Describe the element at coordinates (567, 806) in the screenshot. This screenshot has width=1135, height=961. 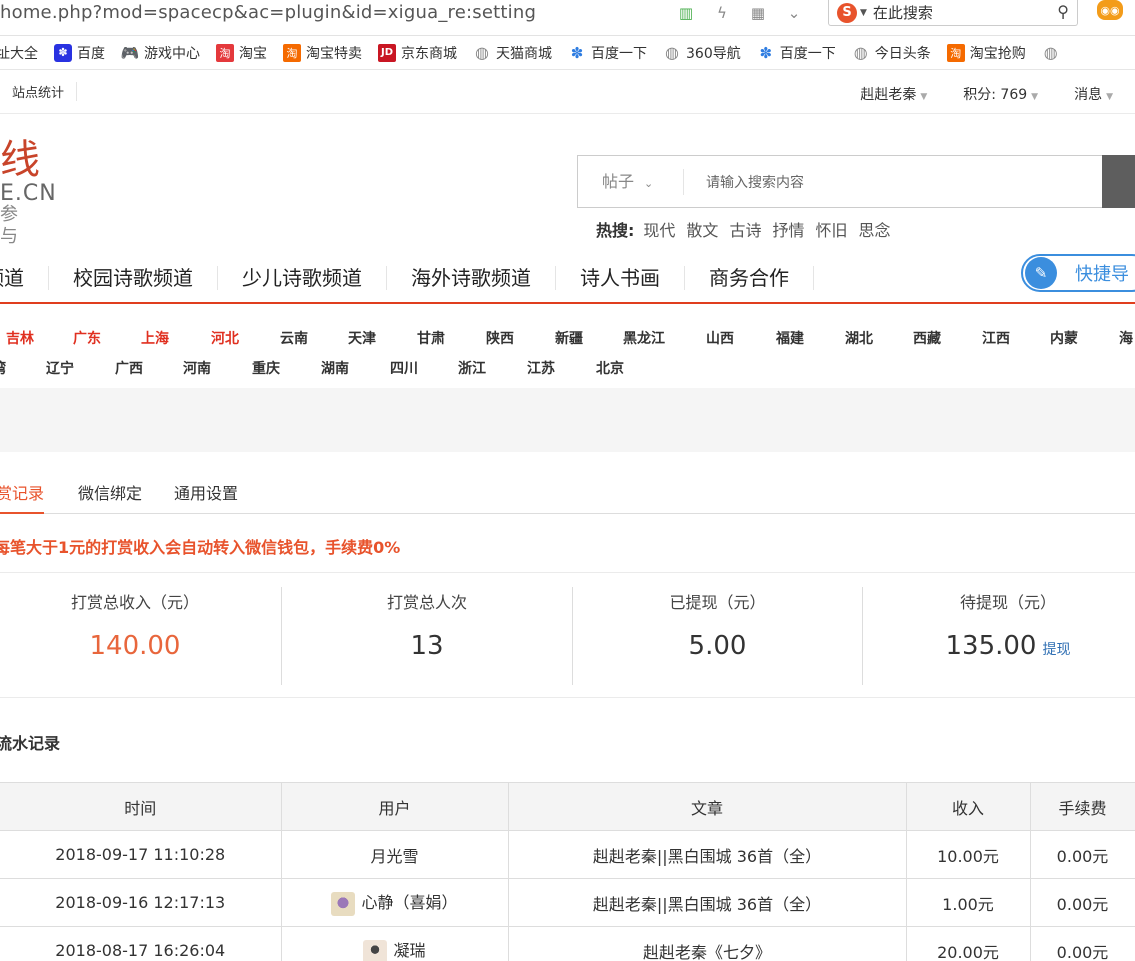
I see `table-header-row: 时间 用户 文章 收入 手续费` at that location.